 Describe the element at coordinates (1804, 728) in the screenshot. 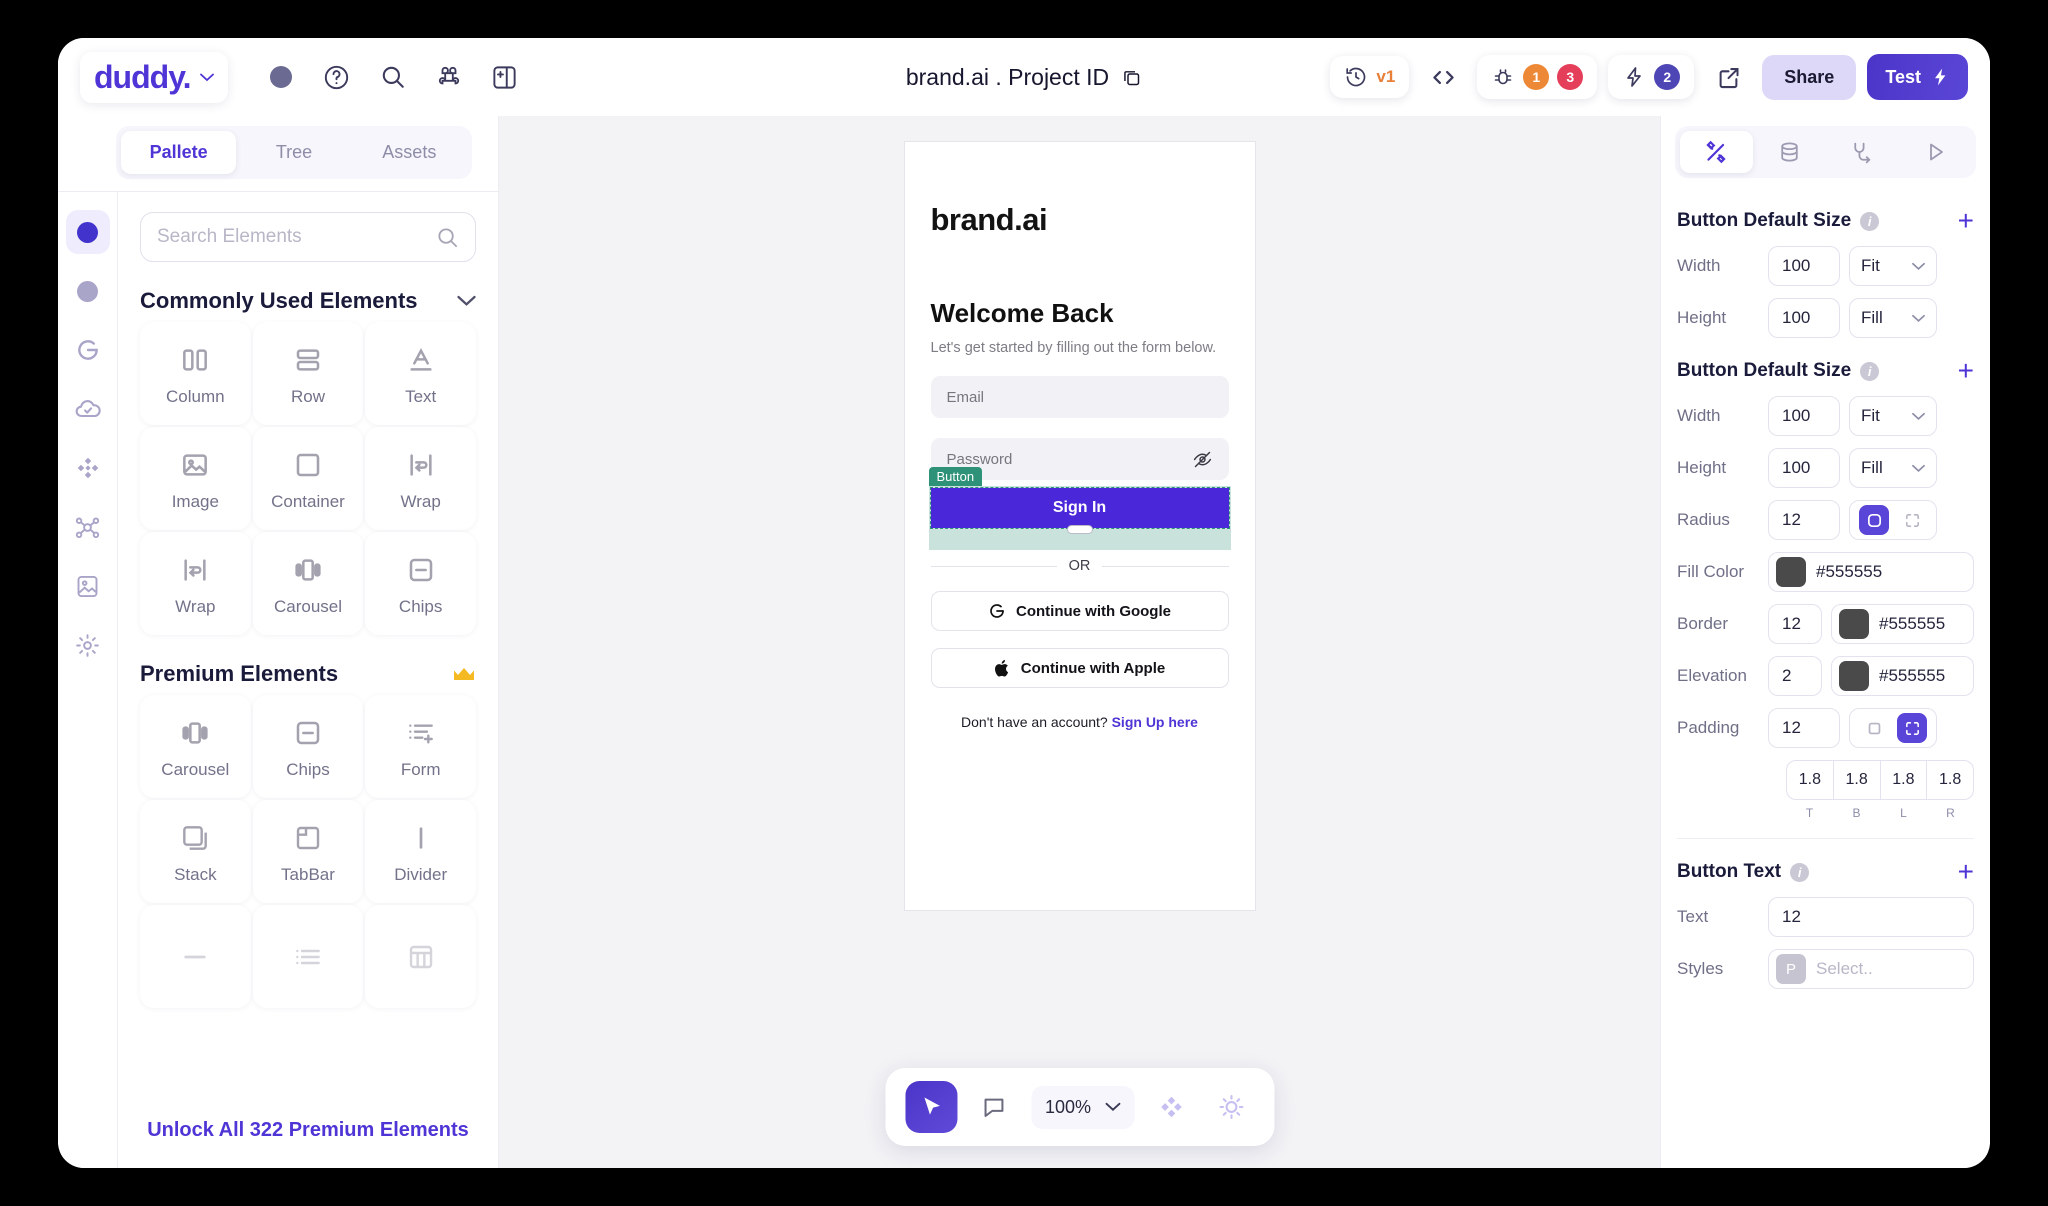

I see `padding-input: 12` at that location.